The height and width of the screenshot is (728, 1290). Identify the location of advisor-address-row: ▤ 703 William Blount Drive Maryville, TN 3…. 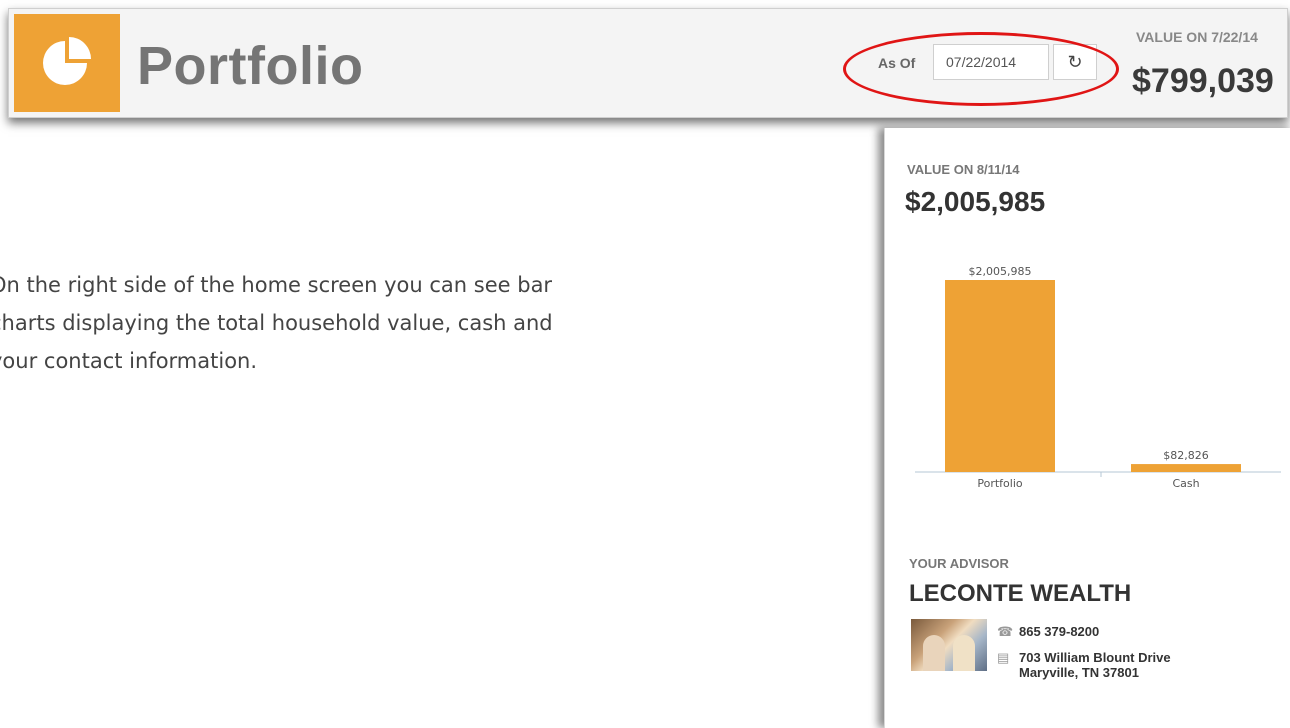
(1084, 665).